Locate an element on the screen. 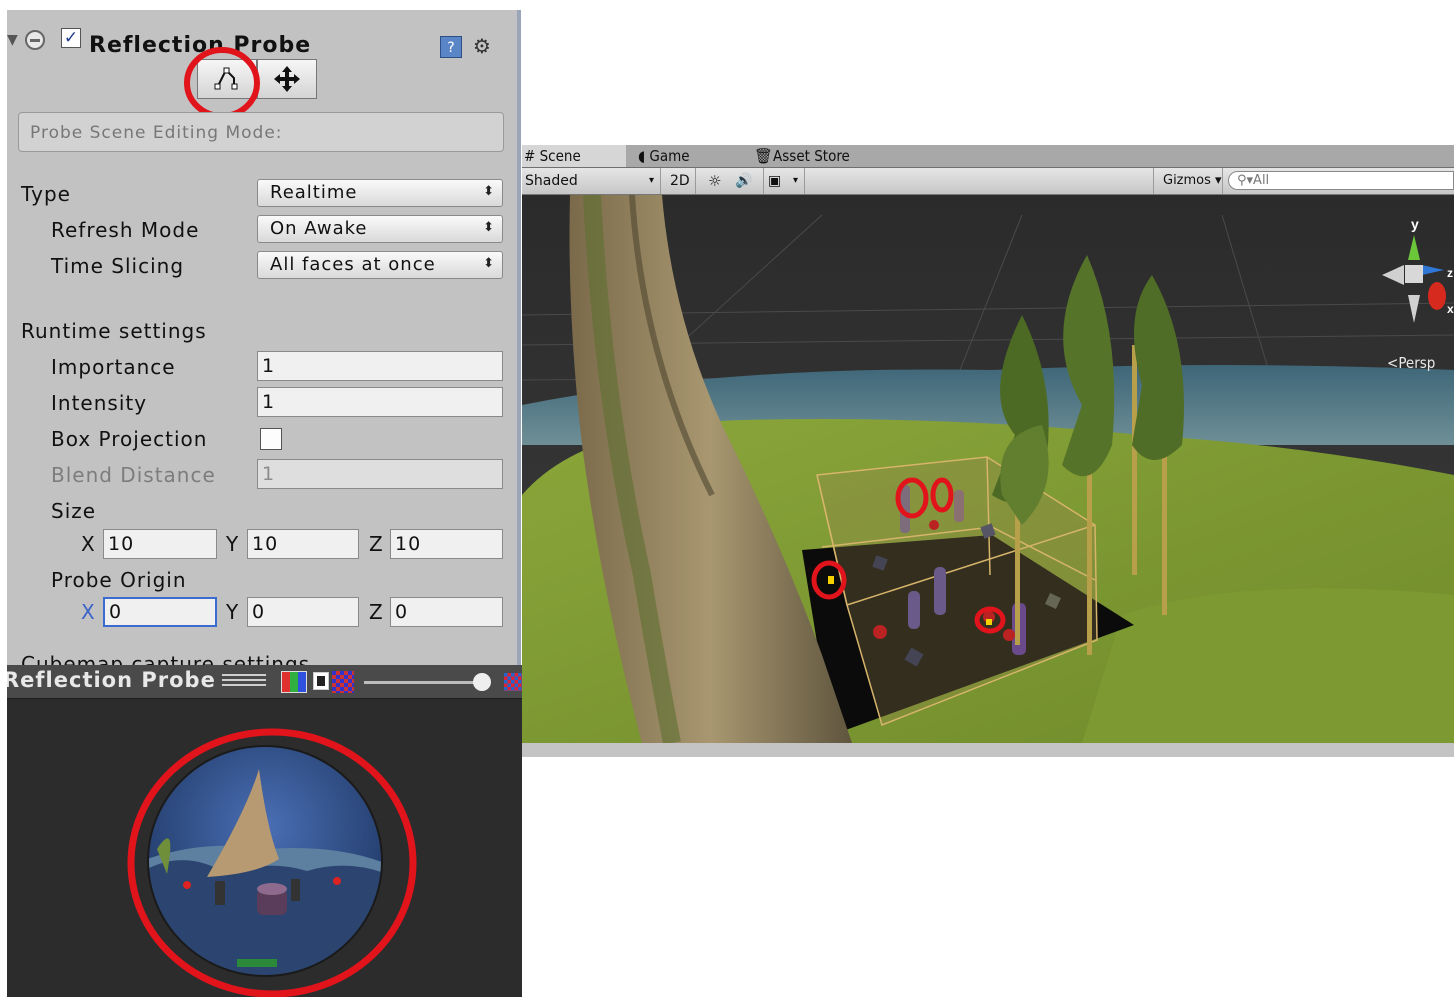 This screenshot has height=997, width=1454. cubemap-preview-sphere is located at coordinates (272, 862).